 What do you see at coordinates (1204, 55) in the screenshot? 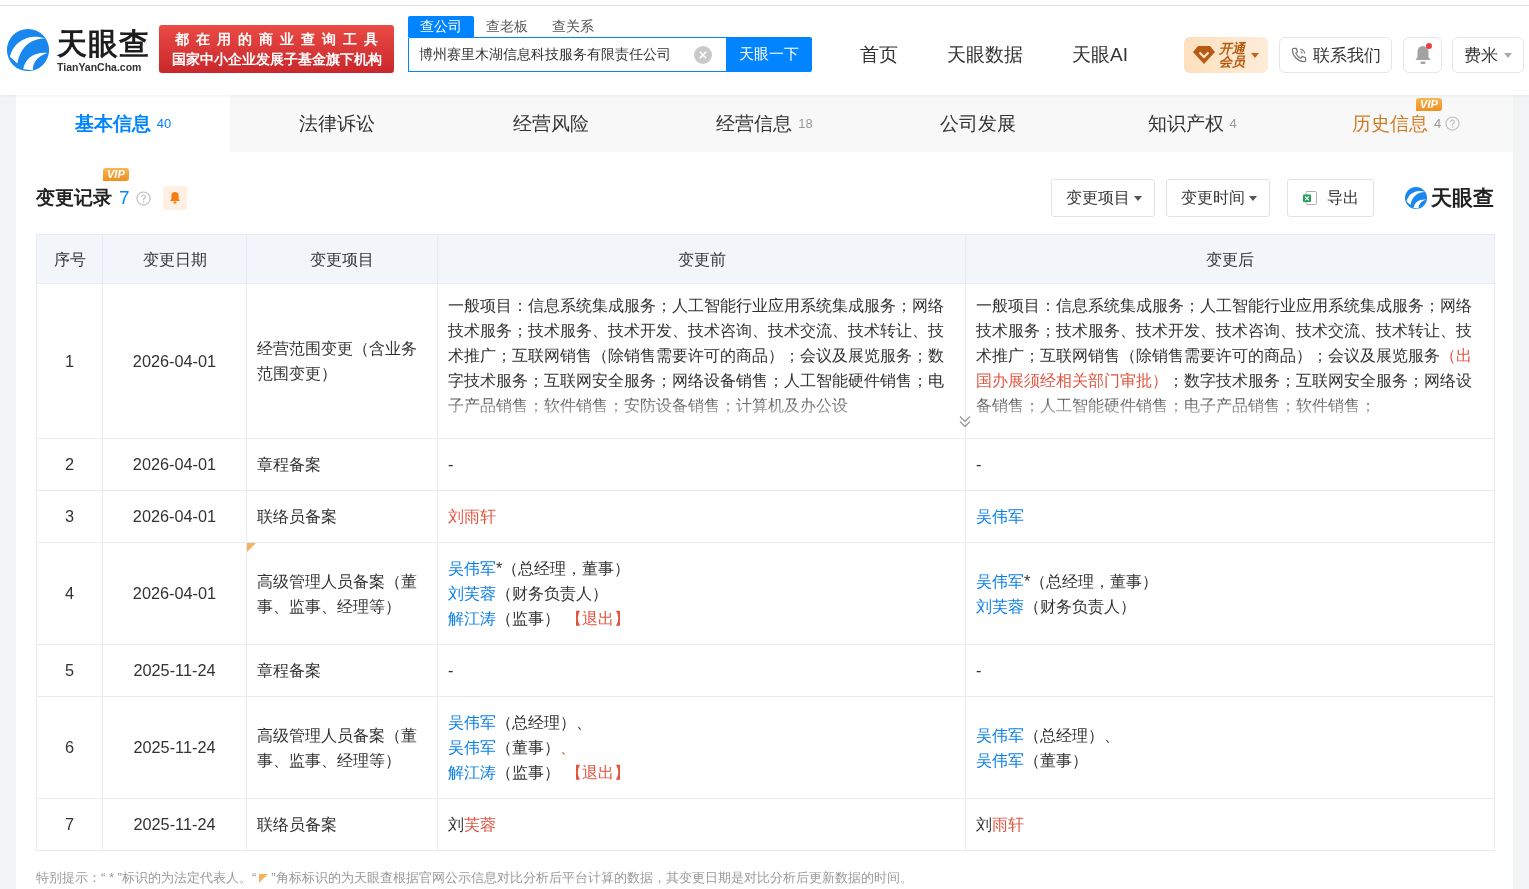
I see `diamond-icon` at bounding box center [1204, 55].